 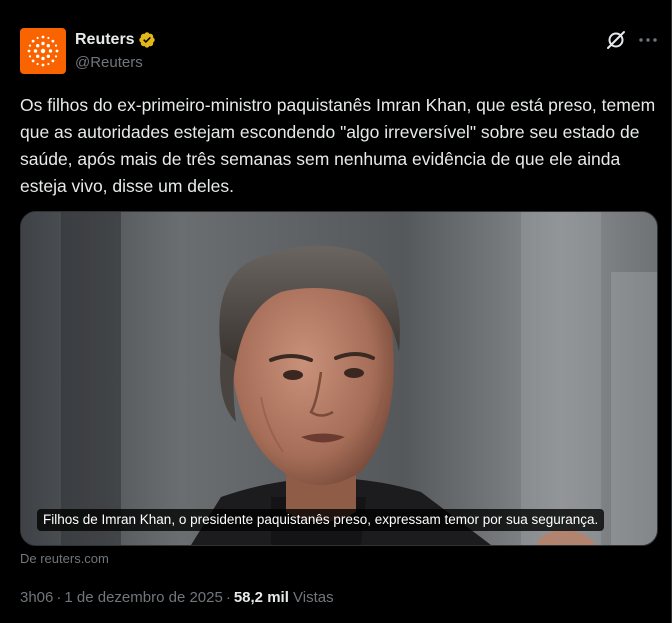 I want to click on grok-icon, so click(x=616, y=40).